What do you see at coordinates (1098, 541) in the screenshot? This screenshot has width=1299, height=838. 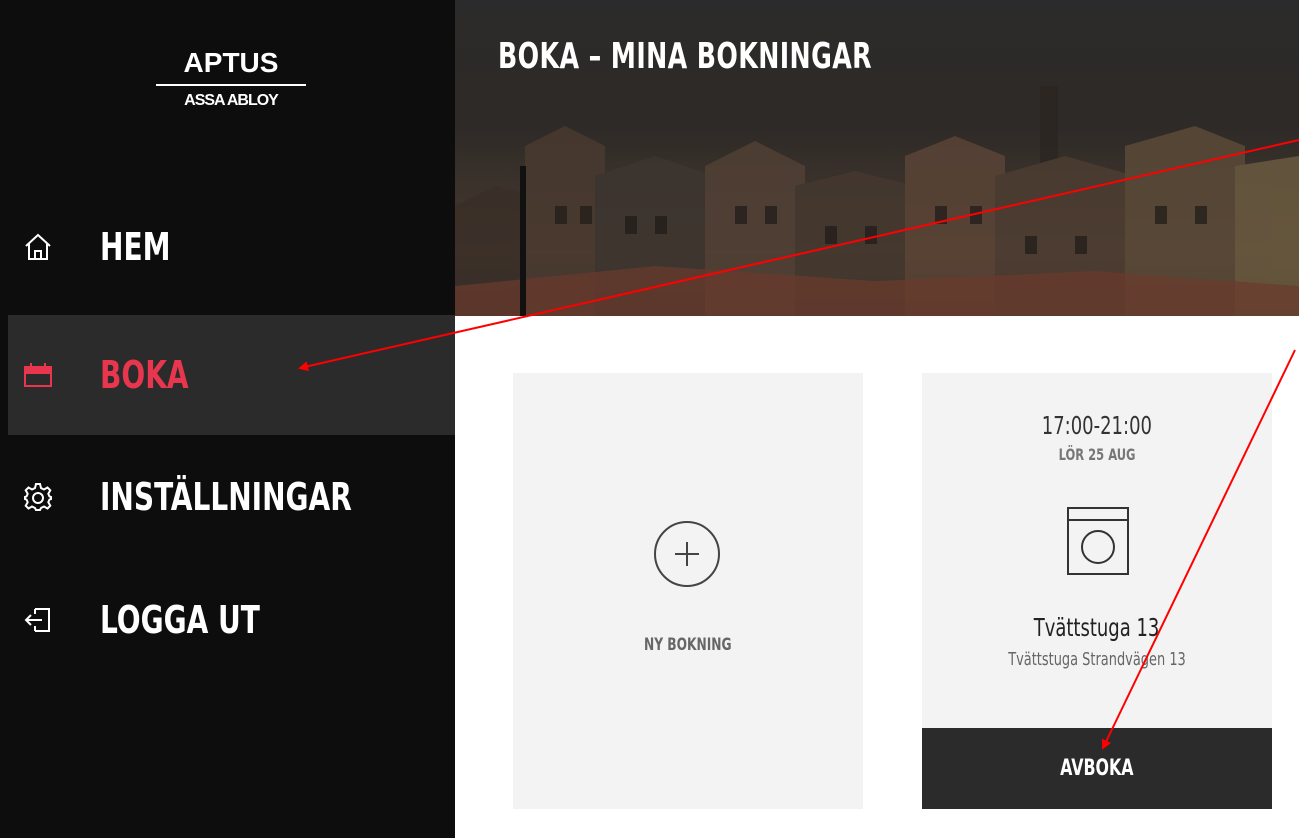 I see `washing-machine-icon` at bounding box center [1098, 541].